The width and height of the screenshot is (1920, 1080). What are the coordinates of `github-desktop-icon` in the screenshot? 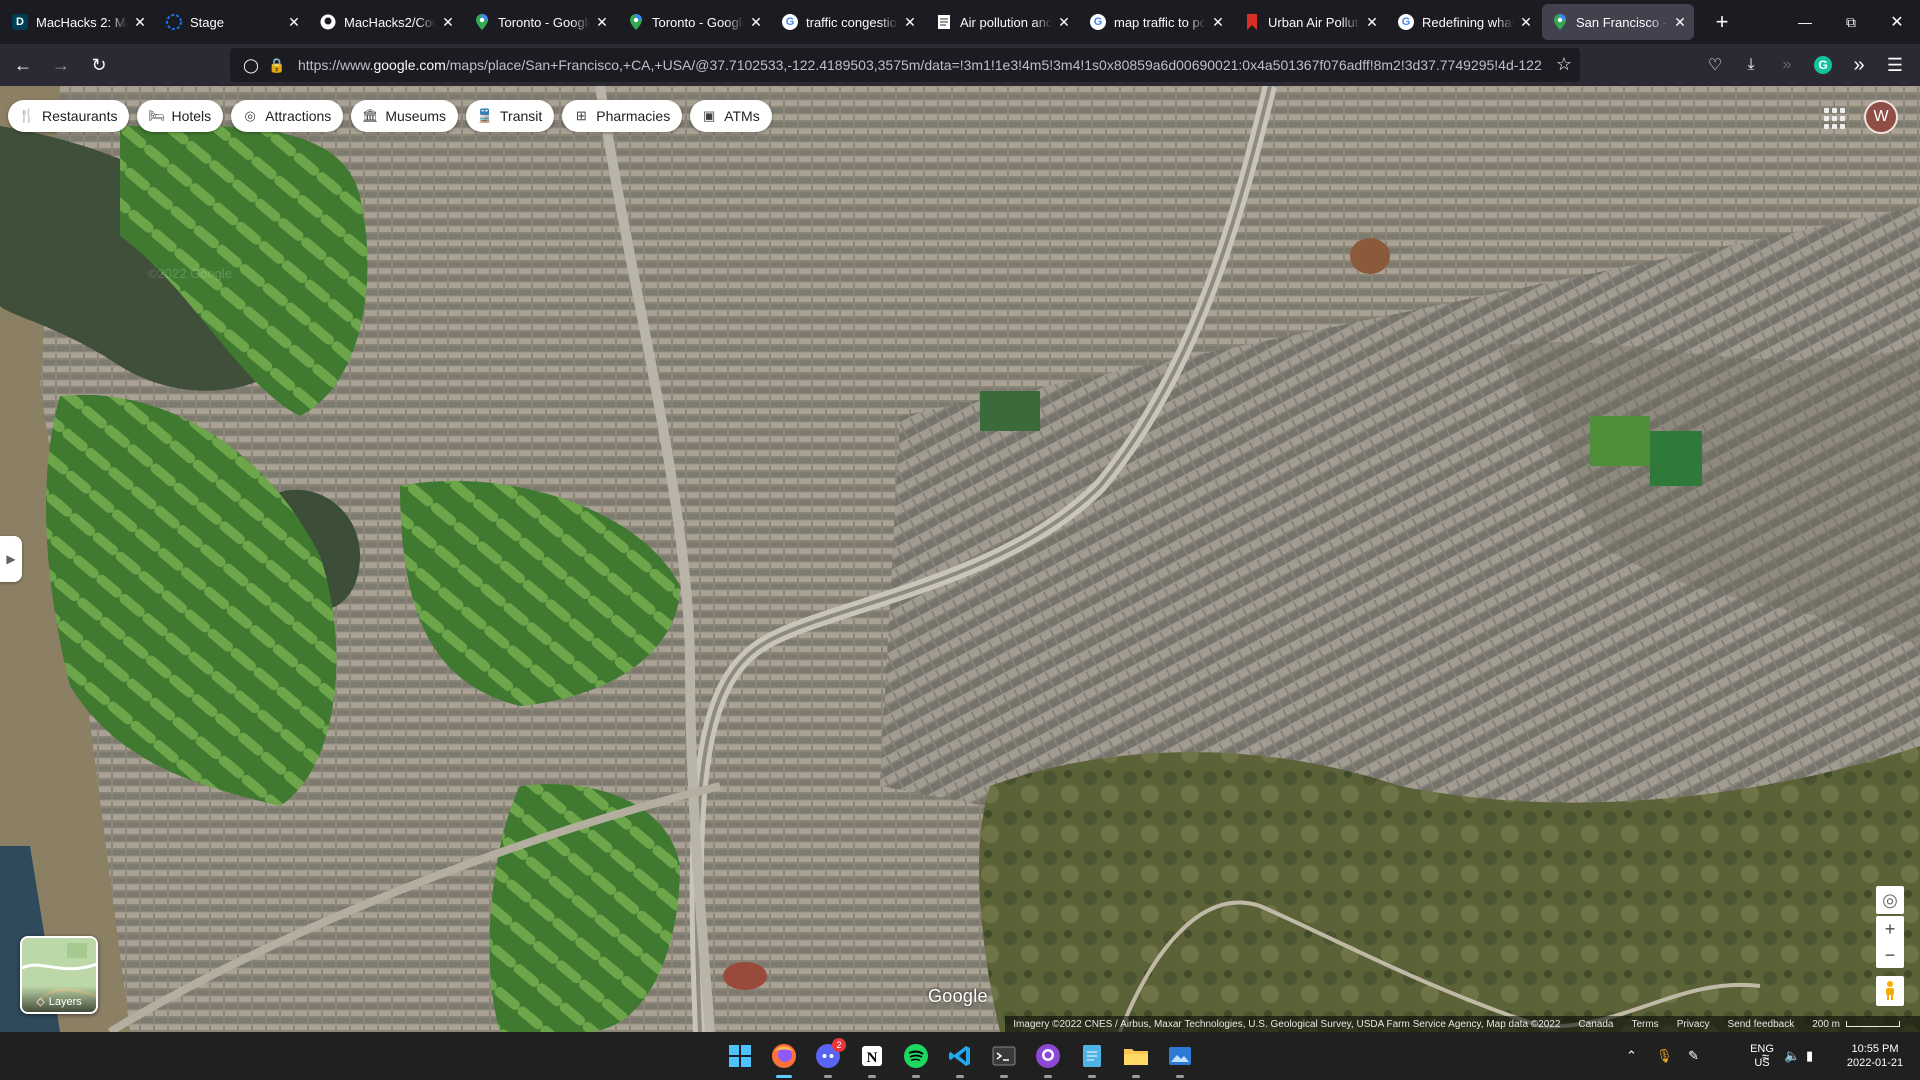 It's located at (1048, 1059).